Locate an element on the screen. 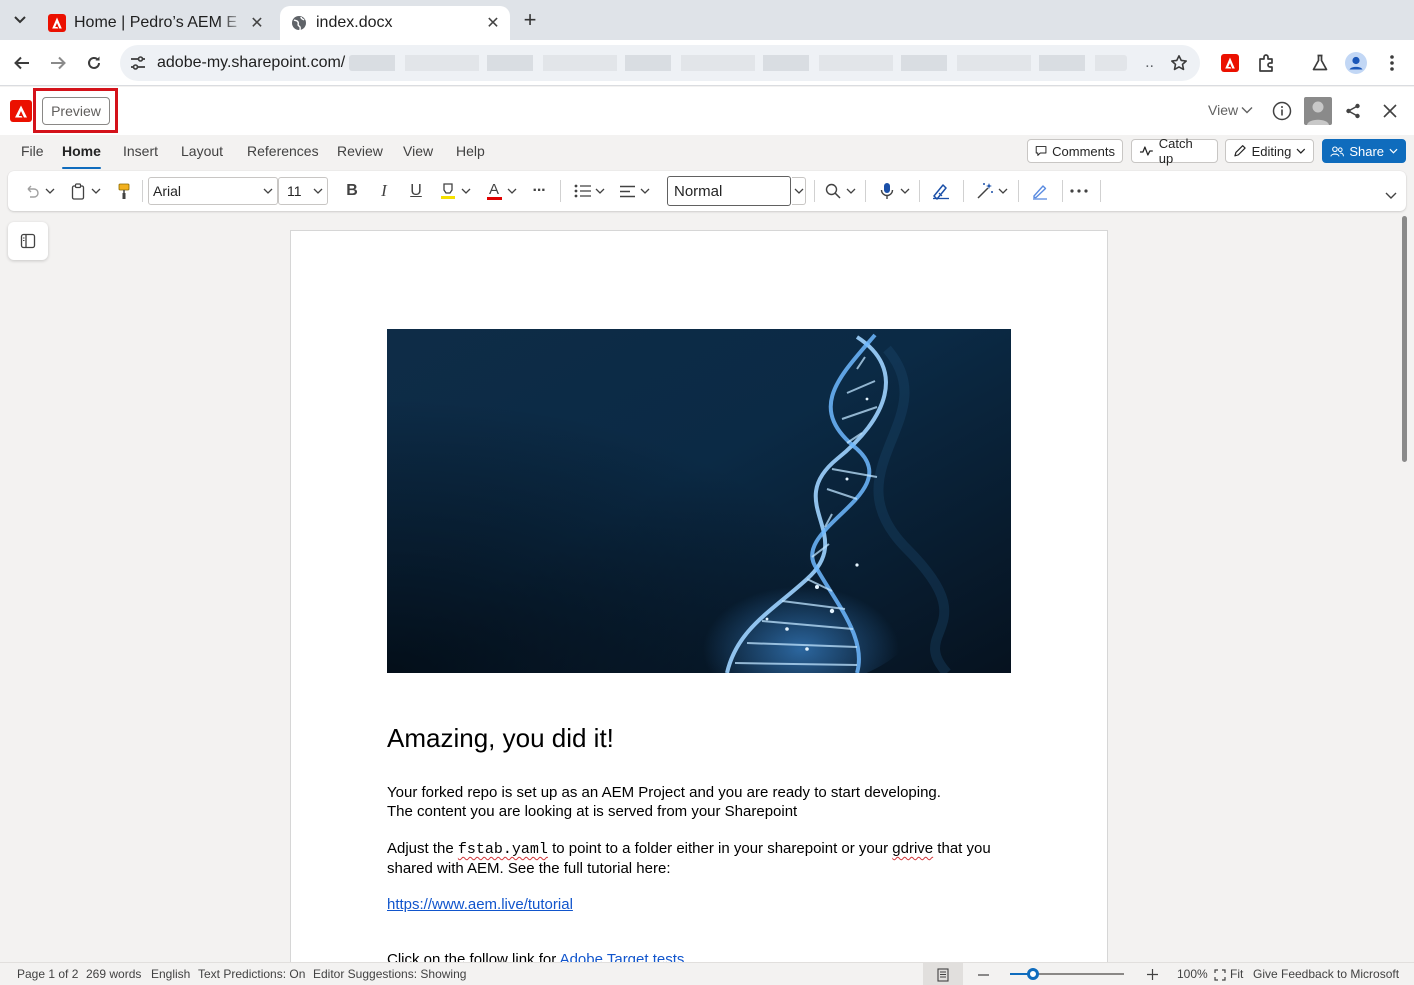  underline-button: U is located at coordinates (416, 191).